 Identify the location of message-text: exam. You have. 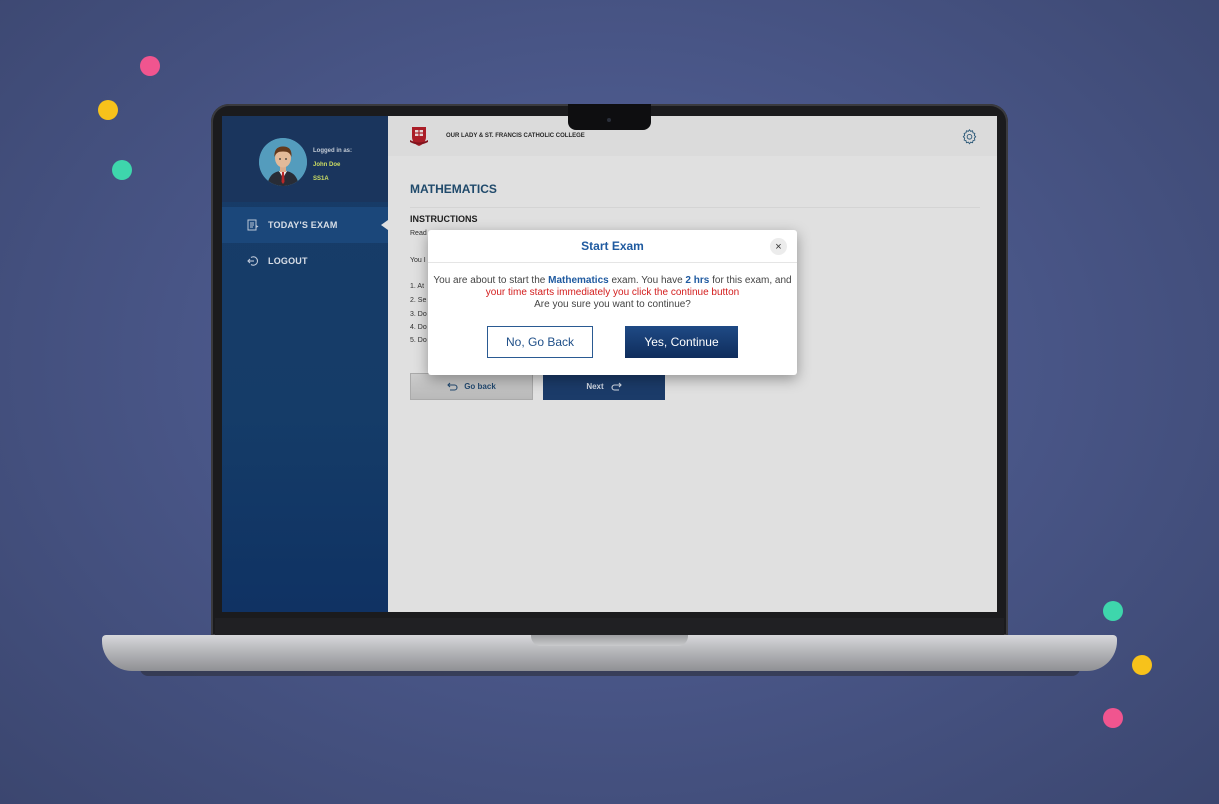
(647, 280).